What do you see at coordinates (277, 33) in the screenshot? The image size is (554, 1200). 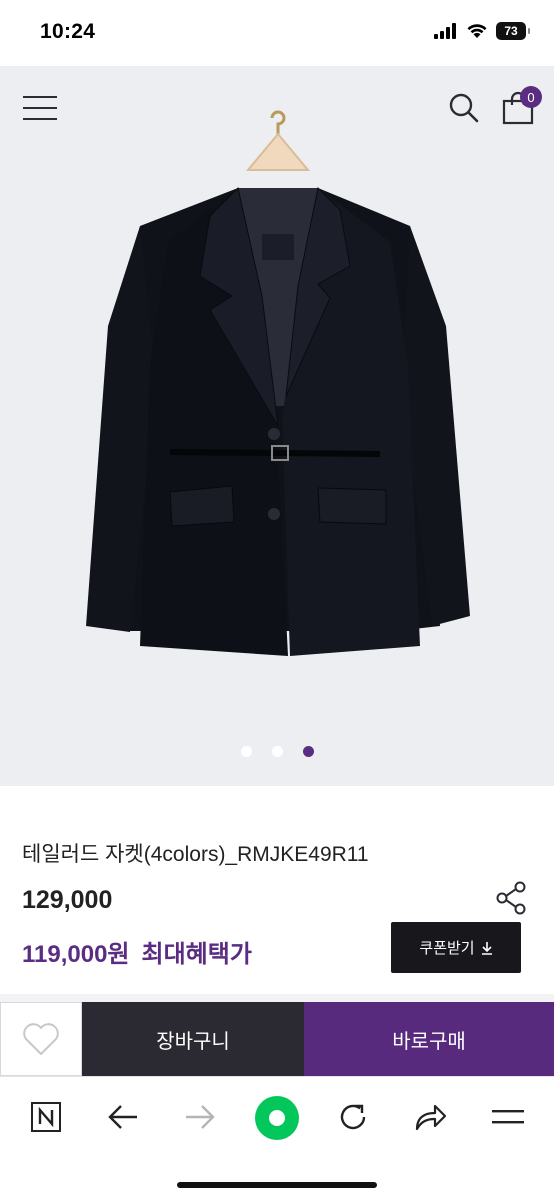 I see `status-bar: 10:24 73` at bounding box center [277, 33].